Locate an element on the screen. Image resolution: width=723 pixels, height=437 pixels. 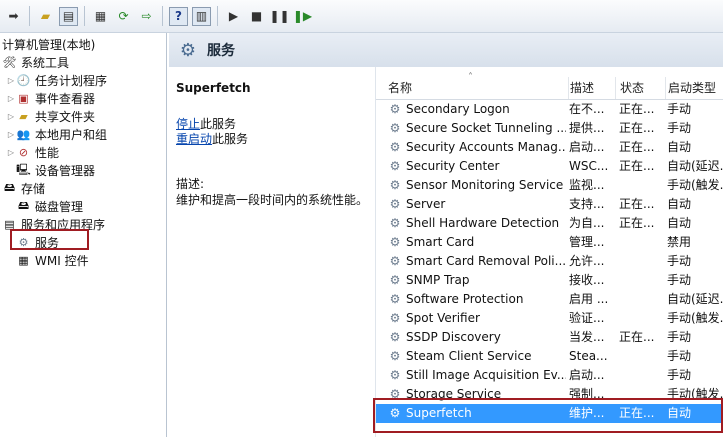
stop-icon: ■ is located at coordinates (256, 16).